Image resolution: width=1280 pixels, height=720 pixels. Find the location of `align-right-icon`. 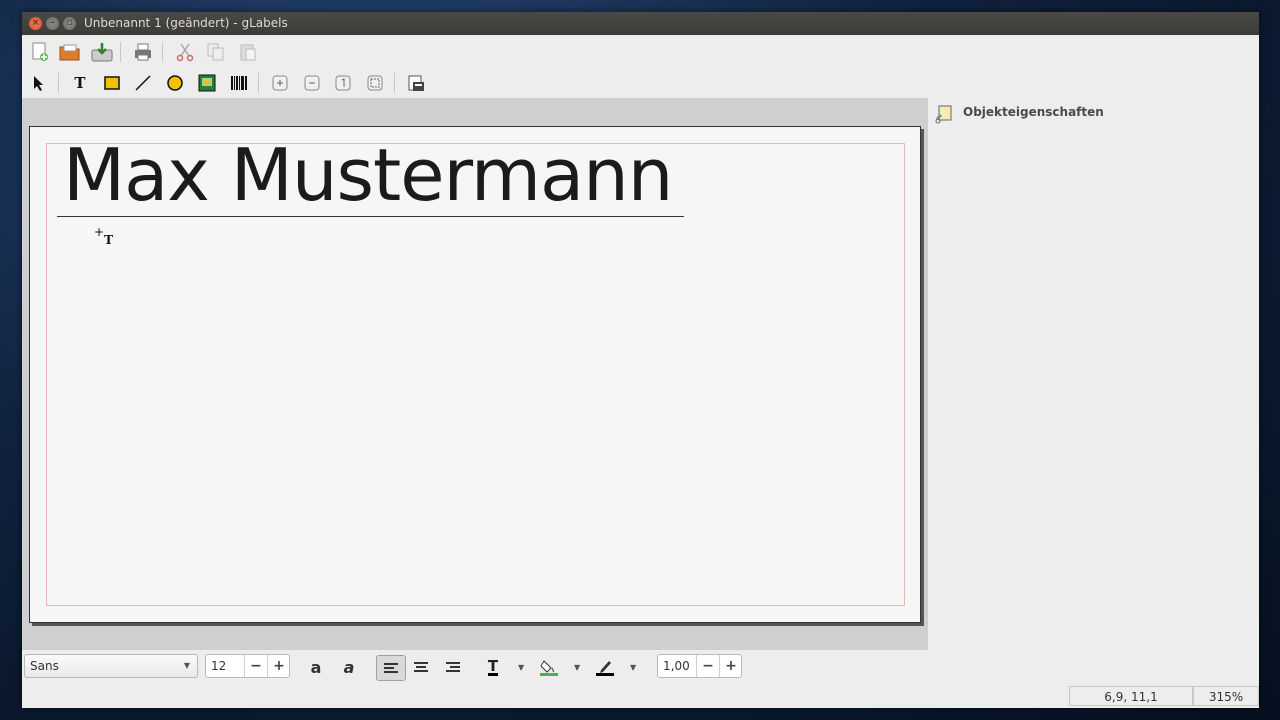

align-right-icon is located at coordinates (453, 667).